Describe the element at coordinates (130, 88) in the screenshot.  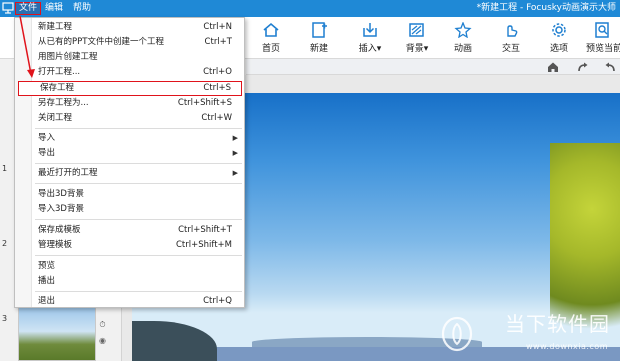
I see `menu-item-save-project: 保存工程 Ctrl+S` at that location.